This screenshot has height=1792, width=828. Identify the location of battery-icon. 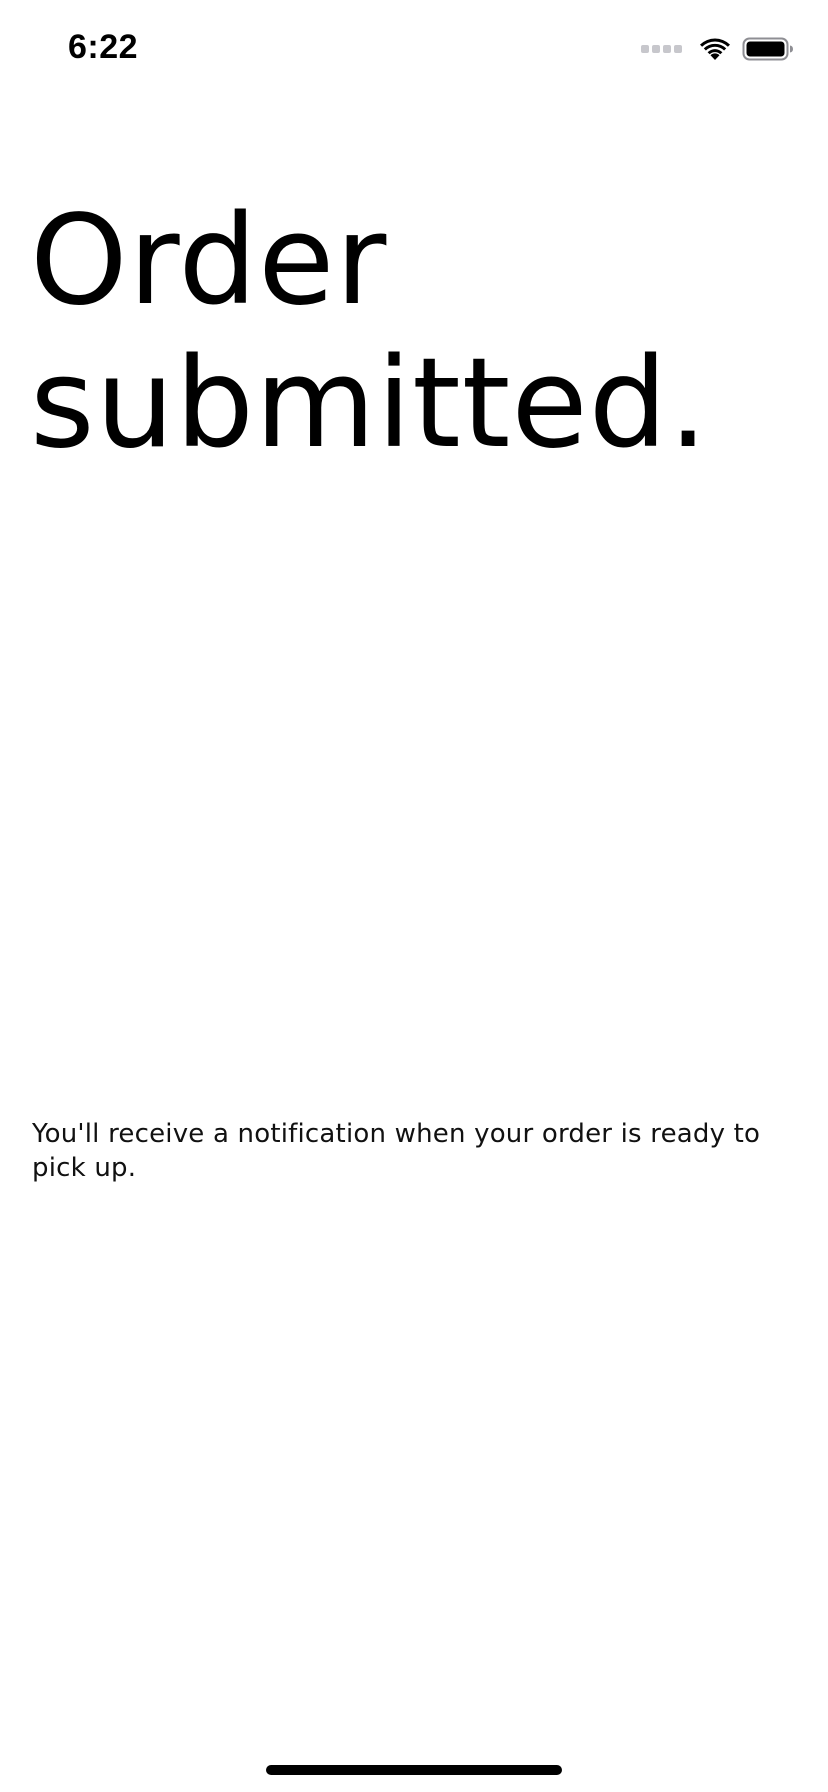
(767, 49).